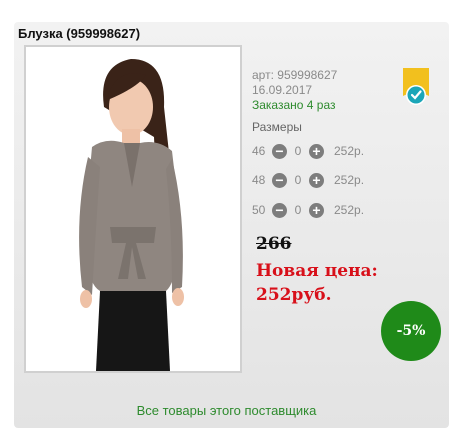  I want to click on size-value: 50, so click(259, 210).